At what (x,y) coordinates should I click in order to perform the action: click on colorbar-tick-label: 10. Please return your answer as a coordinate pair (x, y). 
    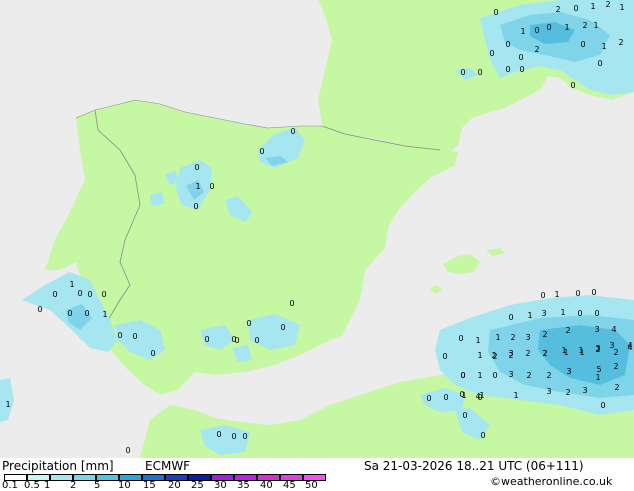
    Looking at the image, I should click on (124, 485).